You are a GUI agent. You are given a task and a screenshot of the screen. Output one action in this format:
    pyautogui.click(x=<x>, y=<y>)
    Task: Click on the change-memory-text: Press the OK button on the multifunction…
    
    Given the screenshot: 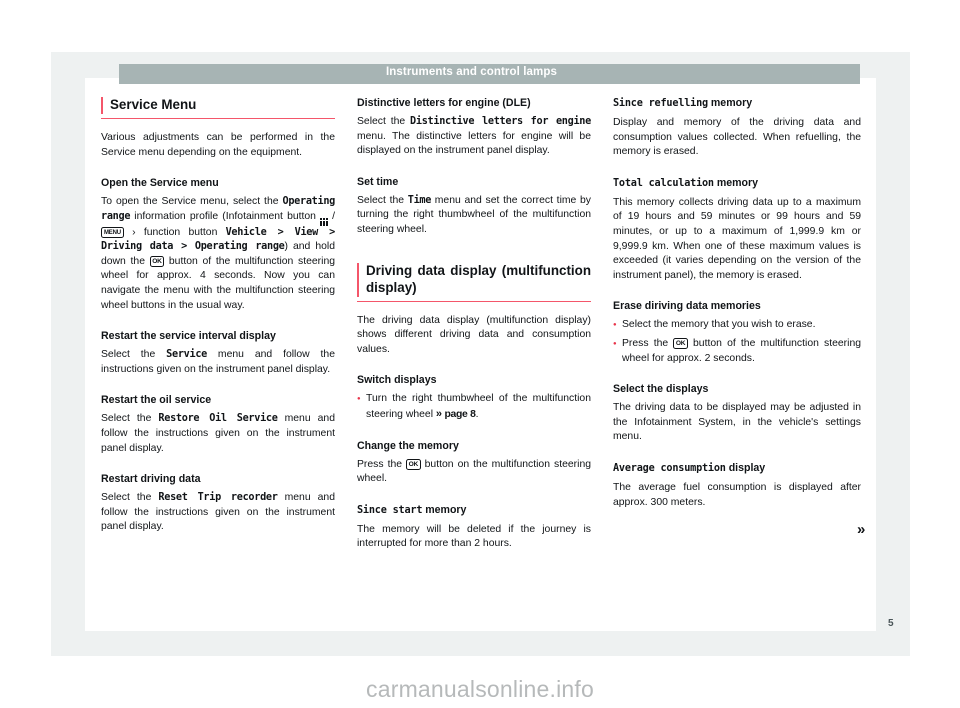 What is the action you would take?
    pyautogui.click(x=474, y=472)
    